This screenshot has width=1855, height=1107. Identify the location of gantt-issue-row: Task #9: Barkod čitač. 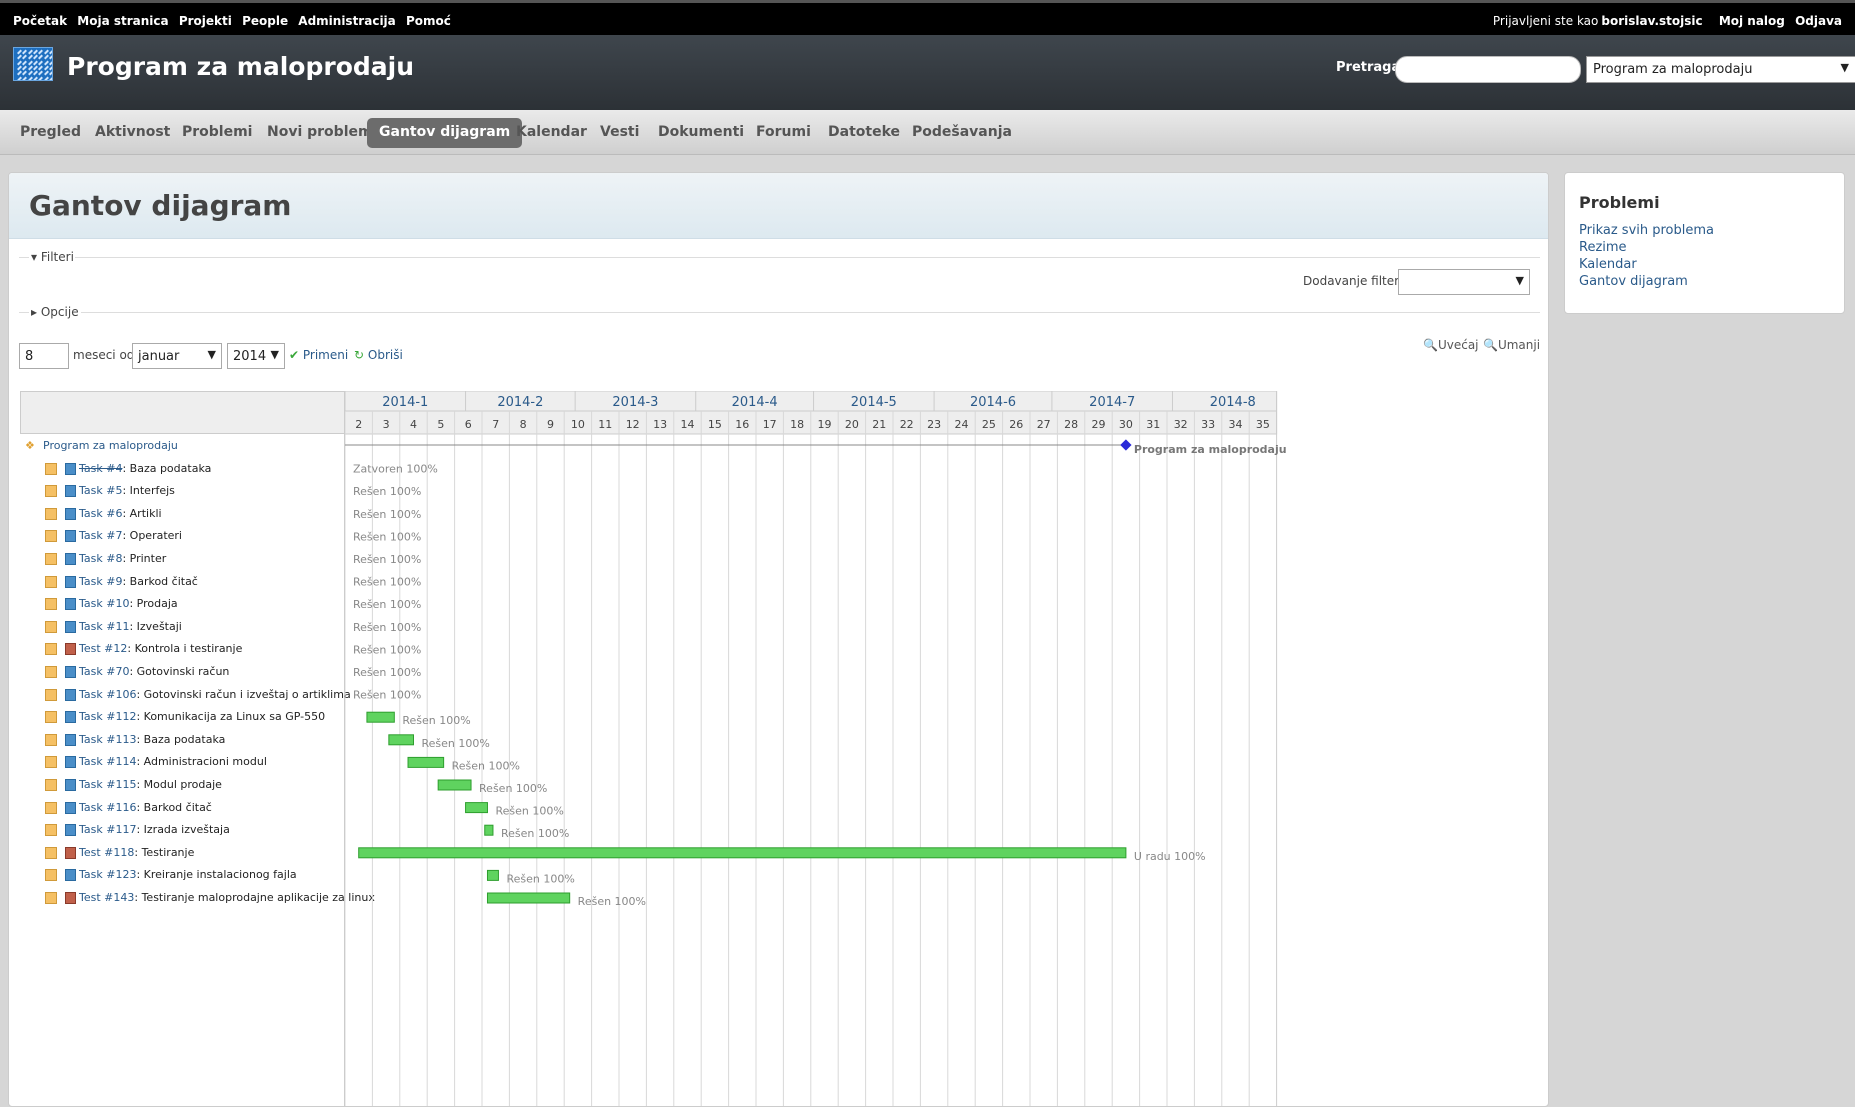
(182, 582).